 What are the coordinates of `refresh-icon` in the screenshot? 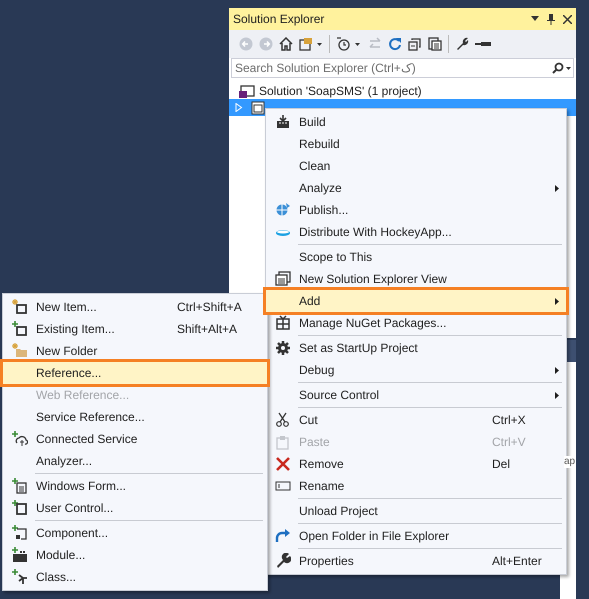 It's located at (395, 44).